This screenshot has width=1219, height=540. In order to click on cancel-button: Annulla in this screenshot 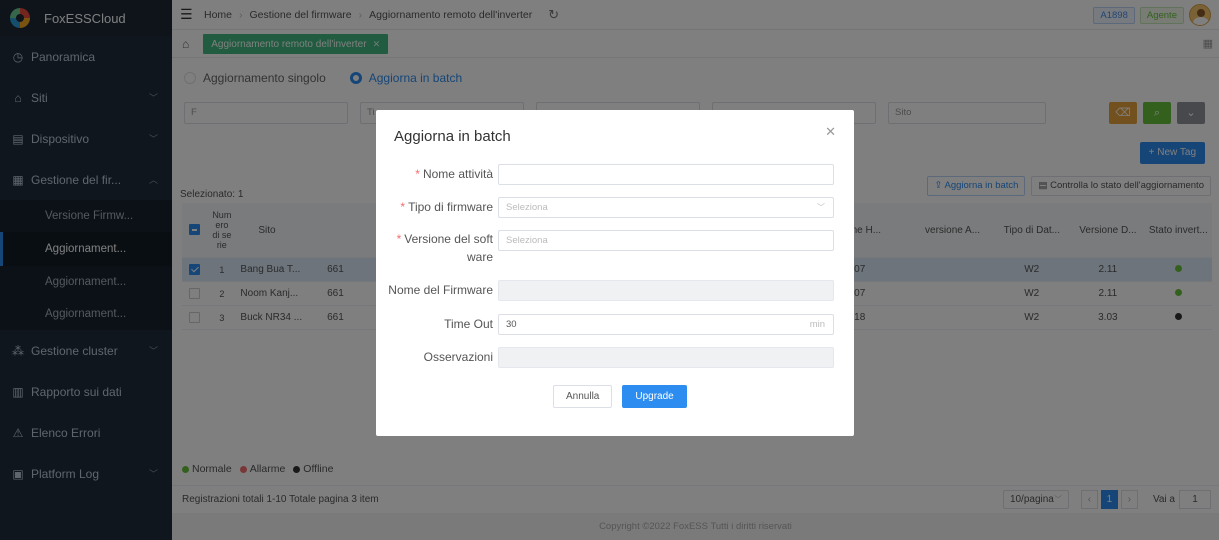, I will do `click(583, 396)`.